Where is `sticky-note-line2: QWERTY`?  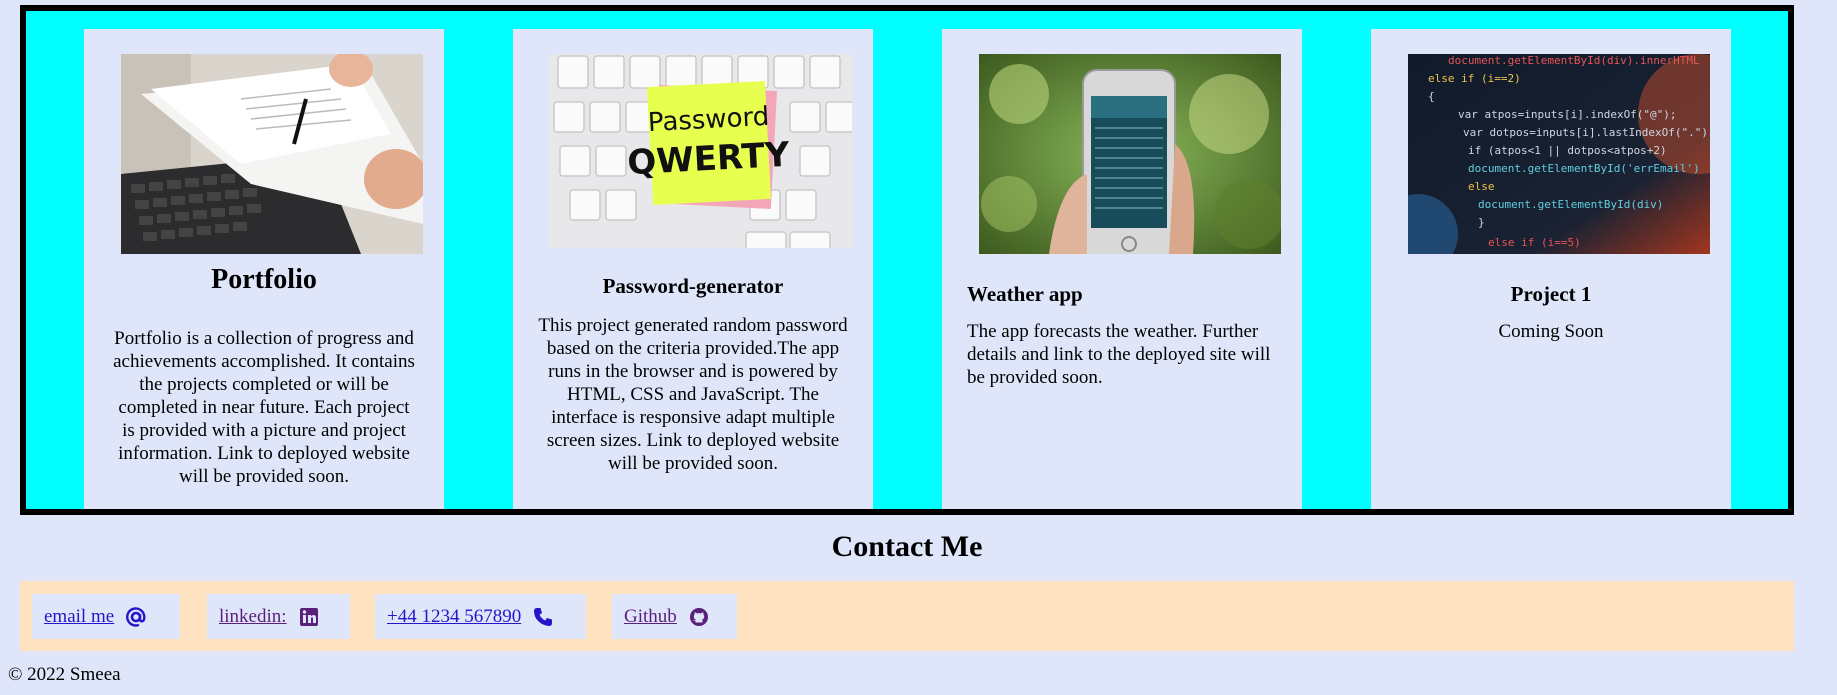 sticky-note-line2: QWERTY is located at coordinates (708, 159).